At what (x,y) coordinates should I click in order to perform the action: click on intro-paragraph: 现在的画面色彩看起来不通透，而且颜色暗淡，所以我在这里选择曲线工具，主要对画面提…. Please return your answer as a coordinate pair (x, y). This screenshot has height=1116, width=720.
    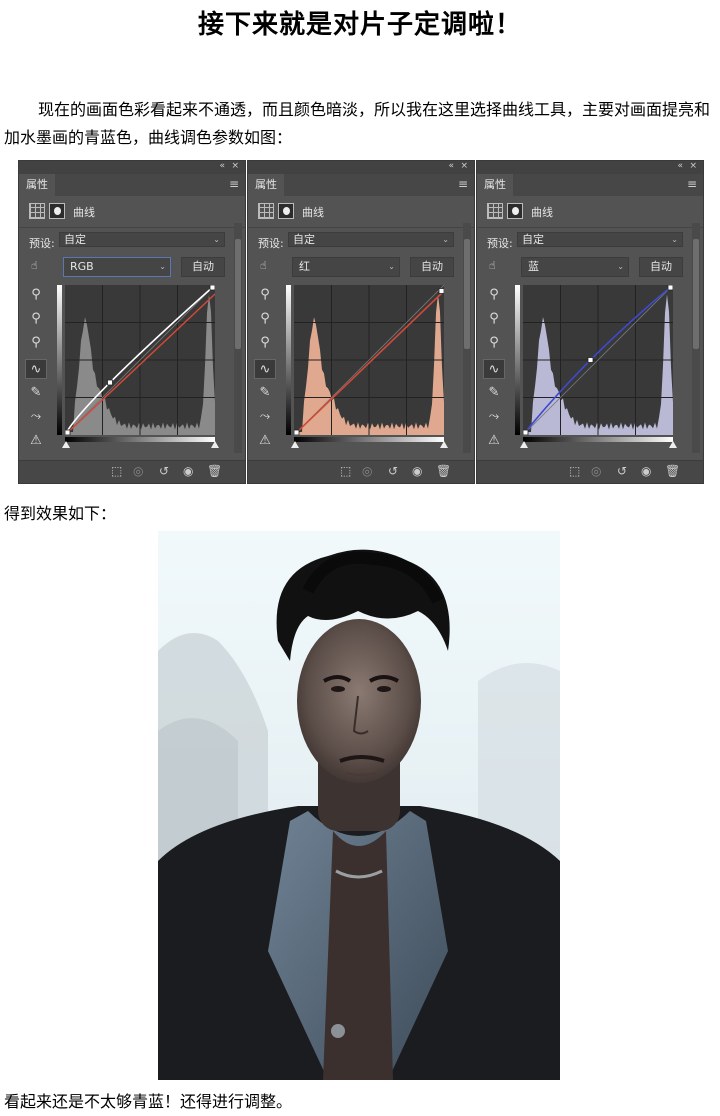
    Looking at the image, I should click on (357, 123).